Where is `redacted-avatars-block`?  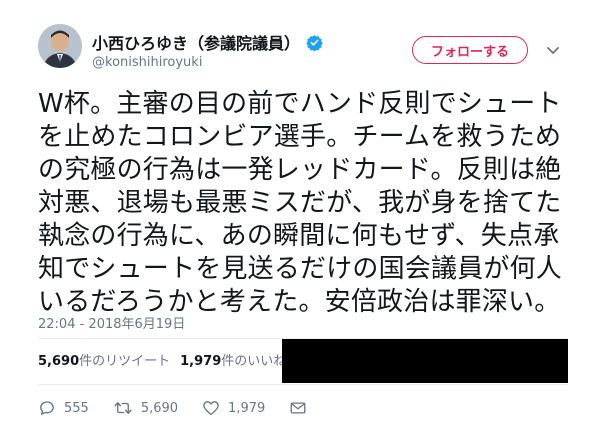
redacted-avatars-block is located at coordinates (425, 361).